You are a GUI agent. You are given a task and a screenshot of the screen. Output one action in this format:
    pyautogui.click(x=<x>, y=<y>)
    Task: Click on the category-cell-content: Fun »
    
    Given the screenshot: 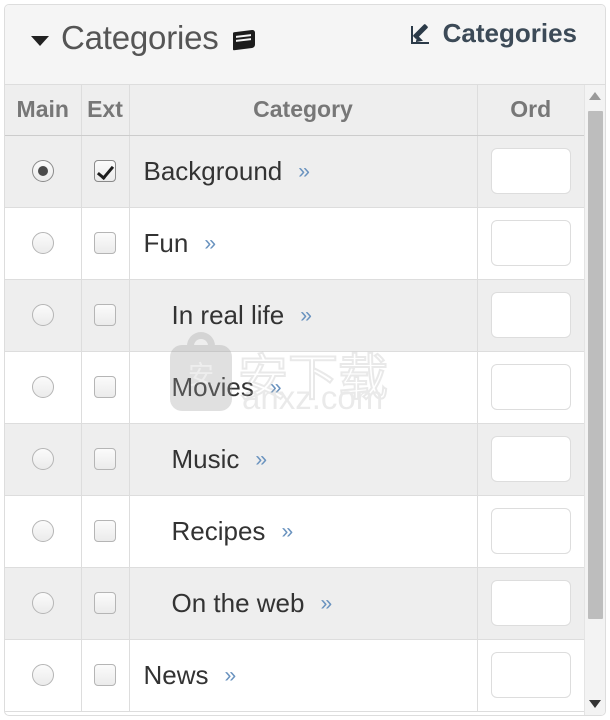 What is the action you would take?
    pyautogui.click(x=303, y=243)
    